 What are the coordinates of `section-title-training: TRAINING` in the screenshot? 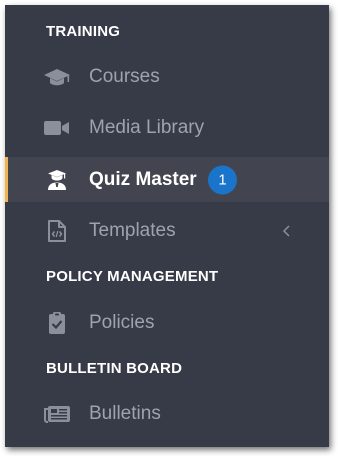 It's located at (83, 31).